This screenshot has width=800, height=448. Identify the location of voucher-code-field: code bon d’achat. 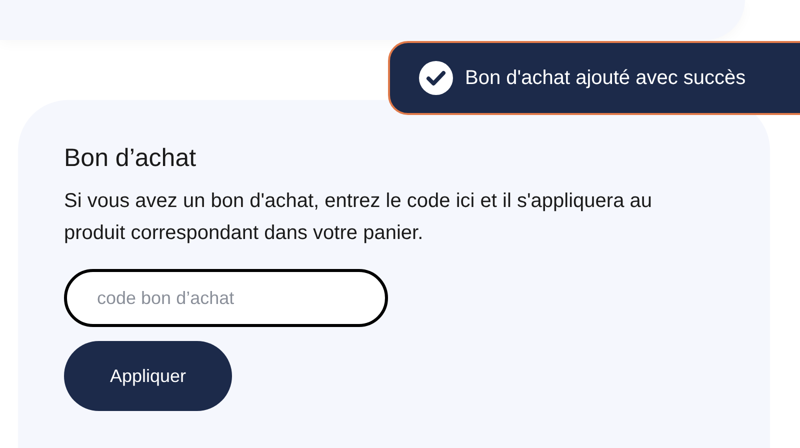
(226, 298).